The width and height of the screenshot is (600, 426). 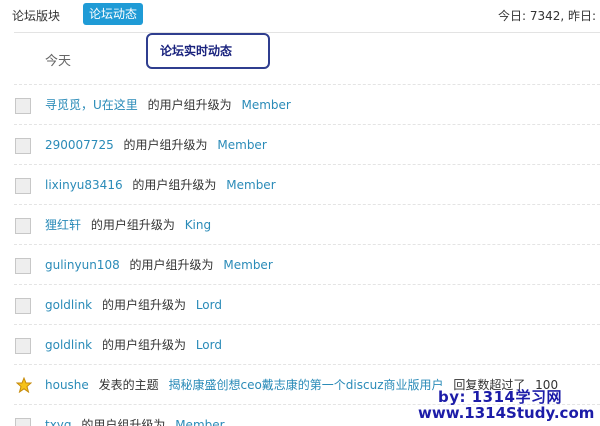 I want to click on top-divider, so click(x=307, y=32).